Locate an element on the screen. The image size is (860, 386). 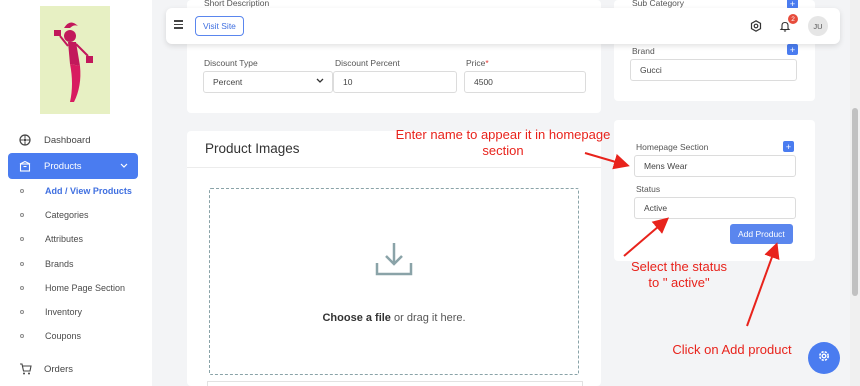
sidebar-item-label: Orders is located at coordinates (59, 369).